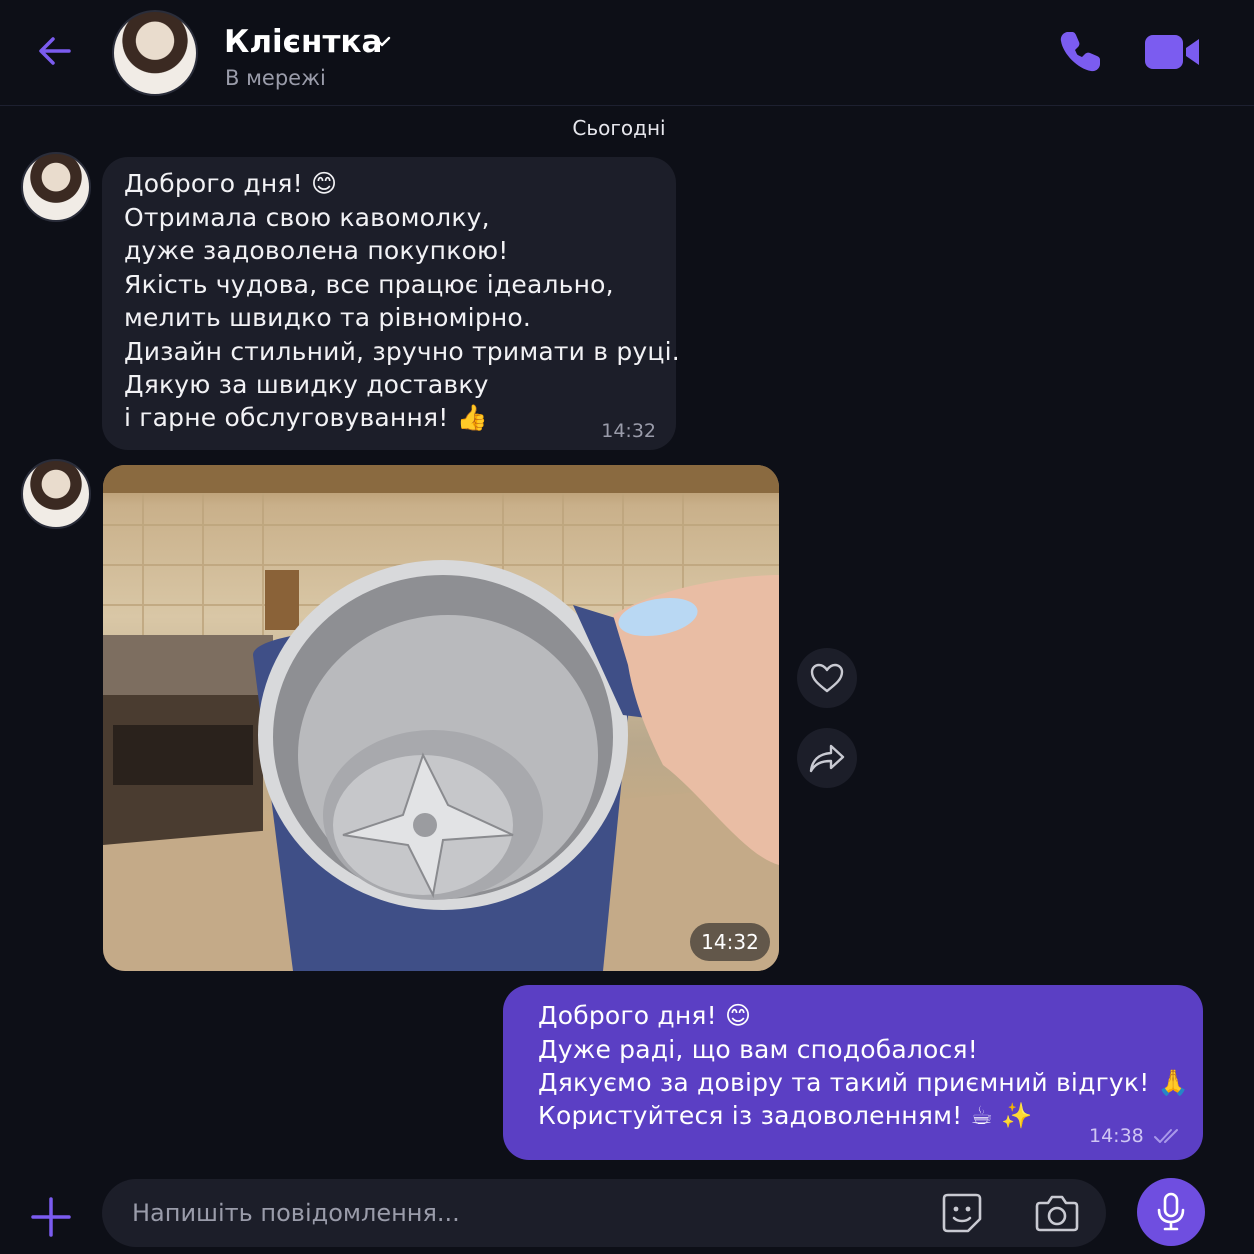 Image resolution: width=1254 pixels, height=1254 pixels. What do you see at coordinates (155, 53) in the screenshot?
I see `contact-avatar` at bounding box center [155, 53].